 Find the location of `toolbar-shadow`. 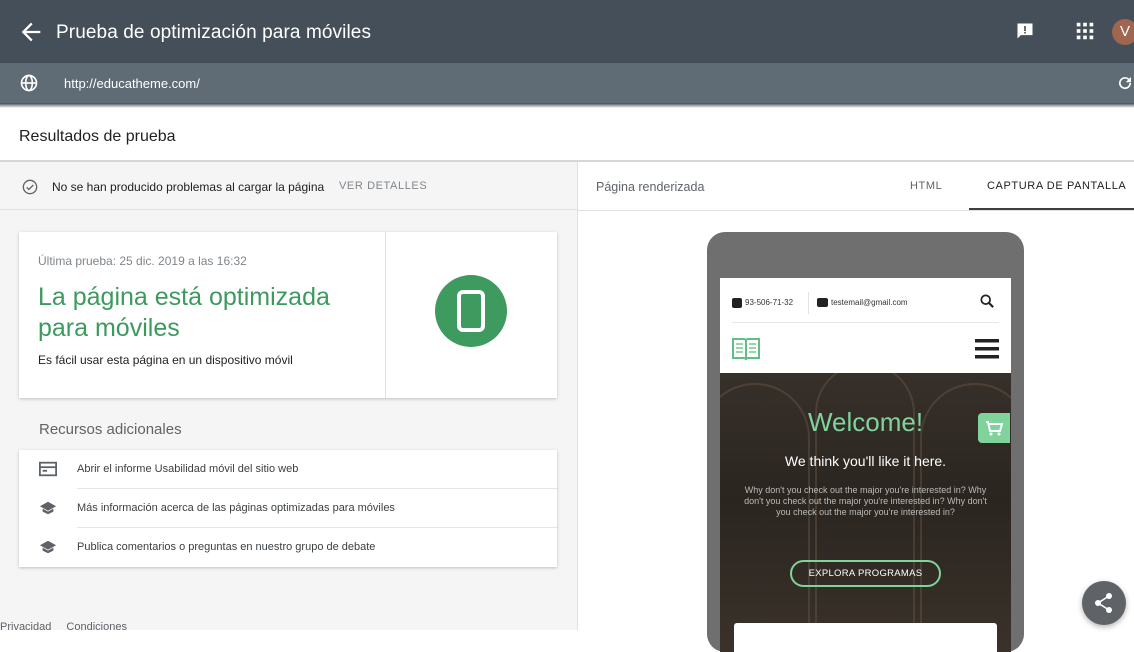

toolbar-shadow is located at coordinates (567, 105).